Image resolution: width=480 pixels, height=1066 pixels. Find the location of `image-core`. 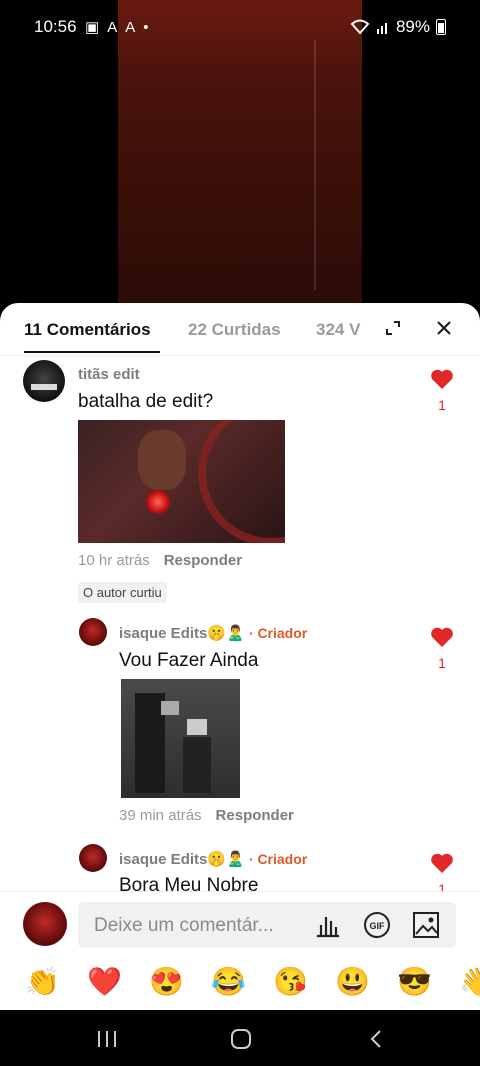

image-core is located at coordinates (158, 502).